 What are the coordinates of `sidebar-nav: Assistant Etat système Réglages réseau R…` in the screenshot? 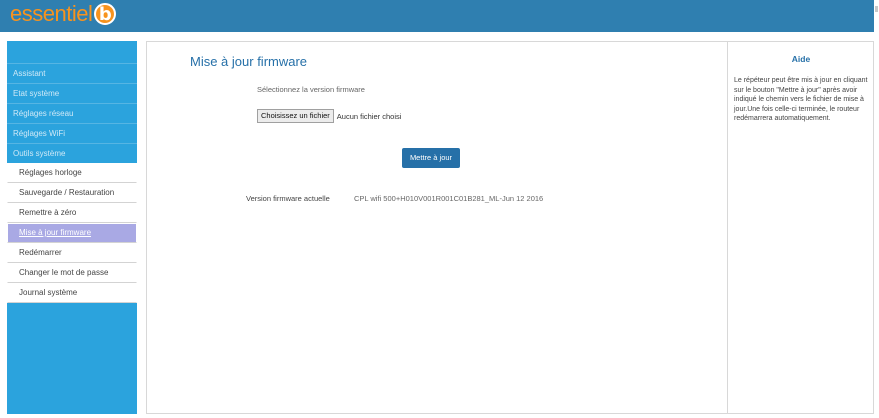 It's located at (72, 227).